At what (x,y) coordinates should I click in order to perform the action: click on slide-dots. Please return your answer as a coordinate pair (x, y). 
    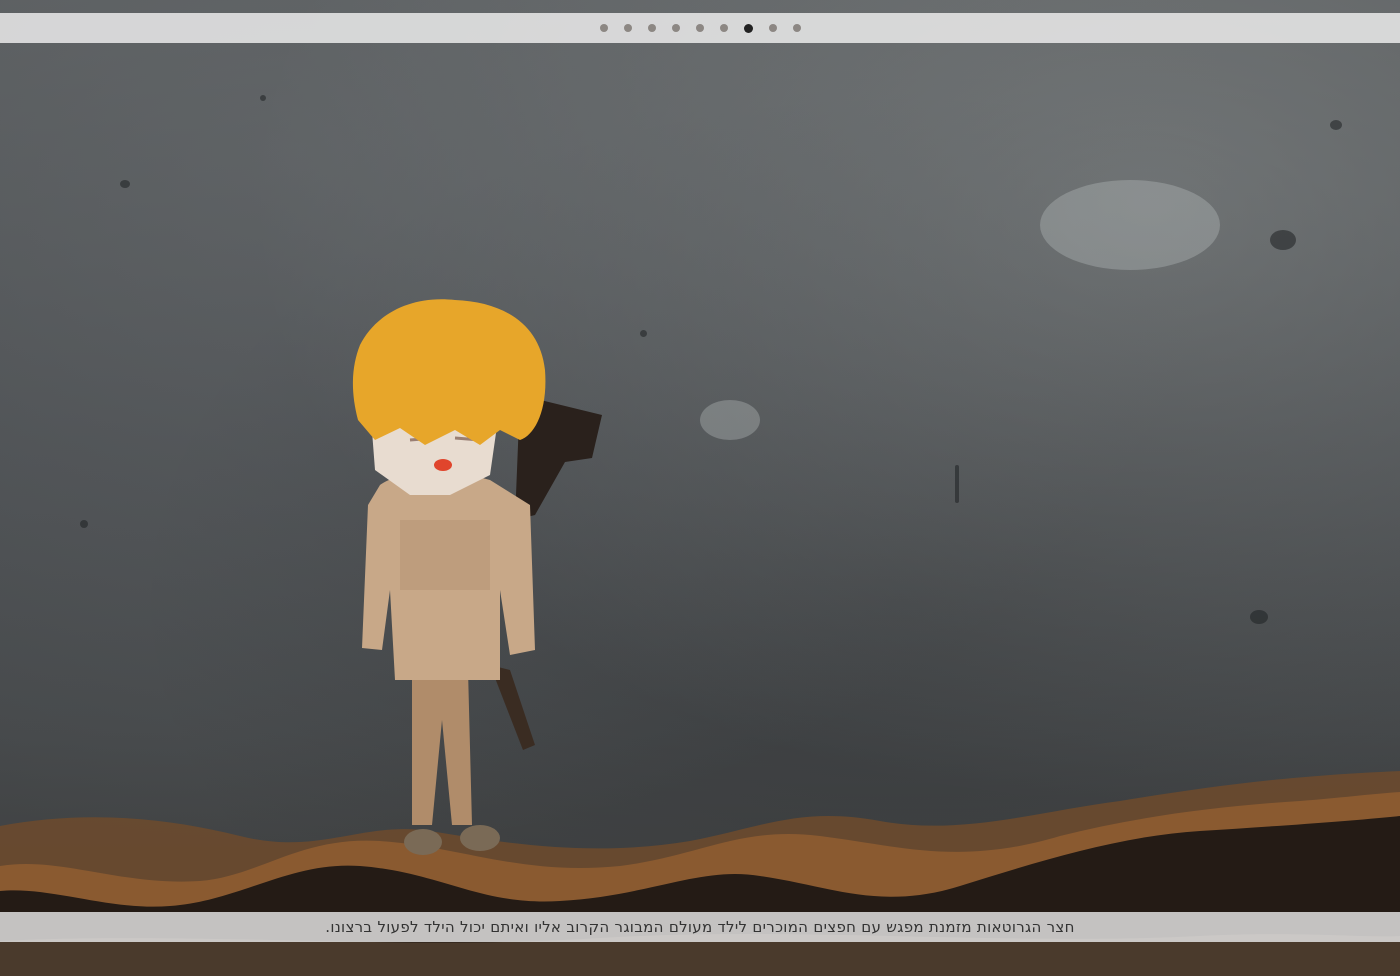
    Looking at the image, I should click on (700, 28).